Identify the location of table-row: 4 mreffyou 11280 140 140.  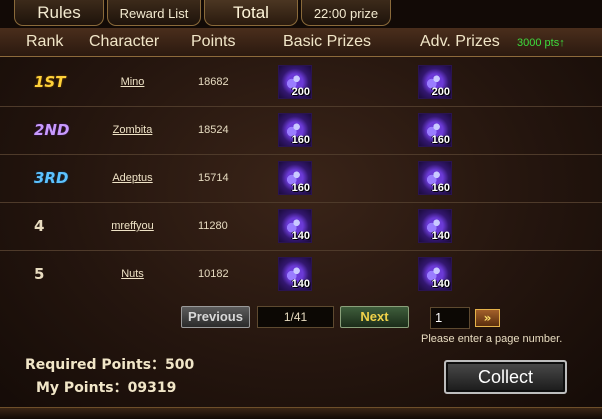
(301, 226).